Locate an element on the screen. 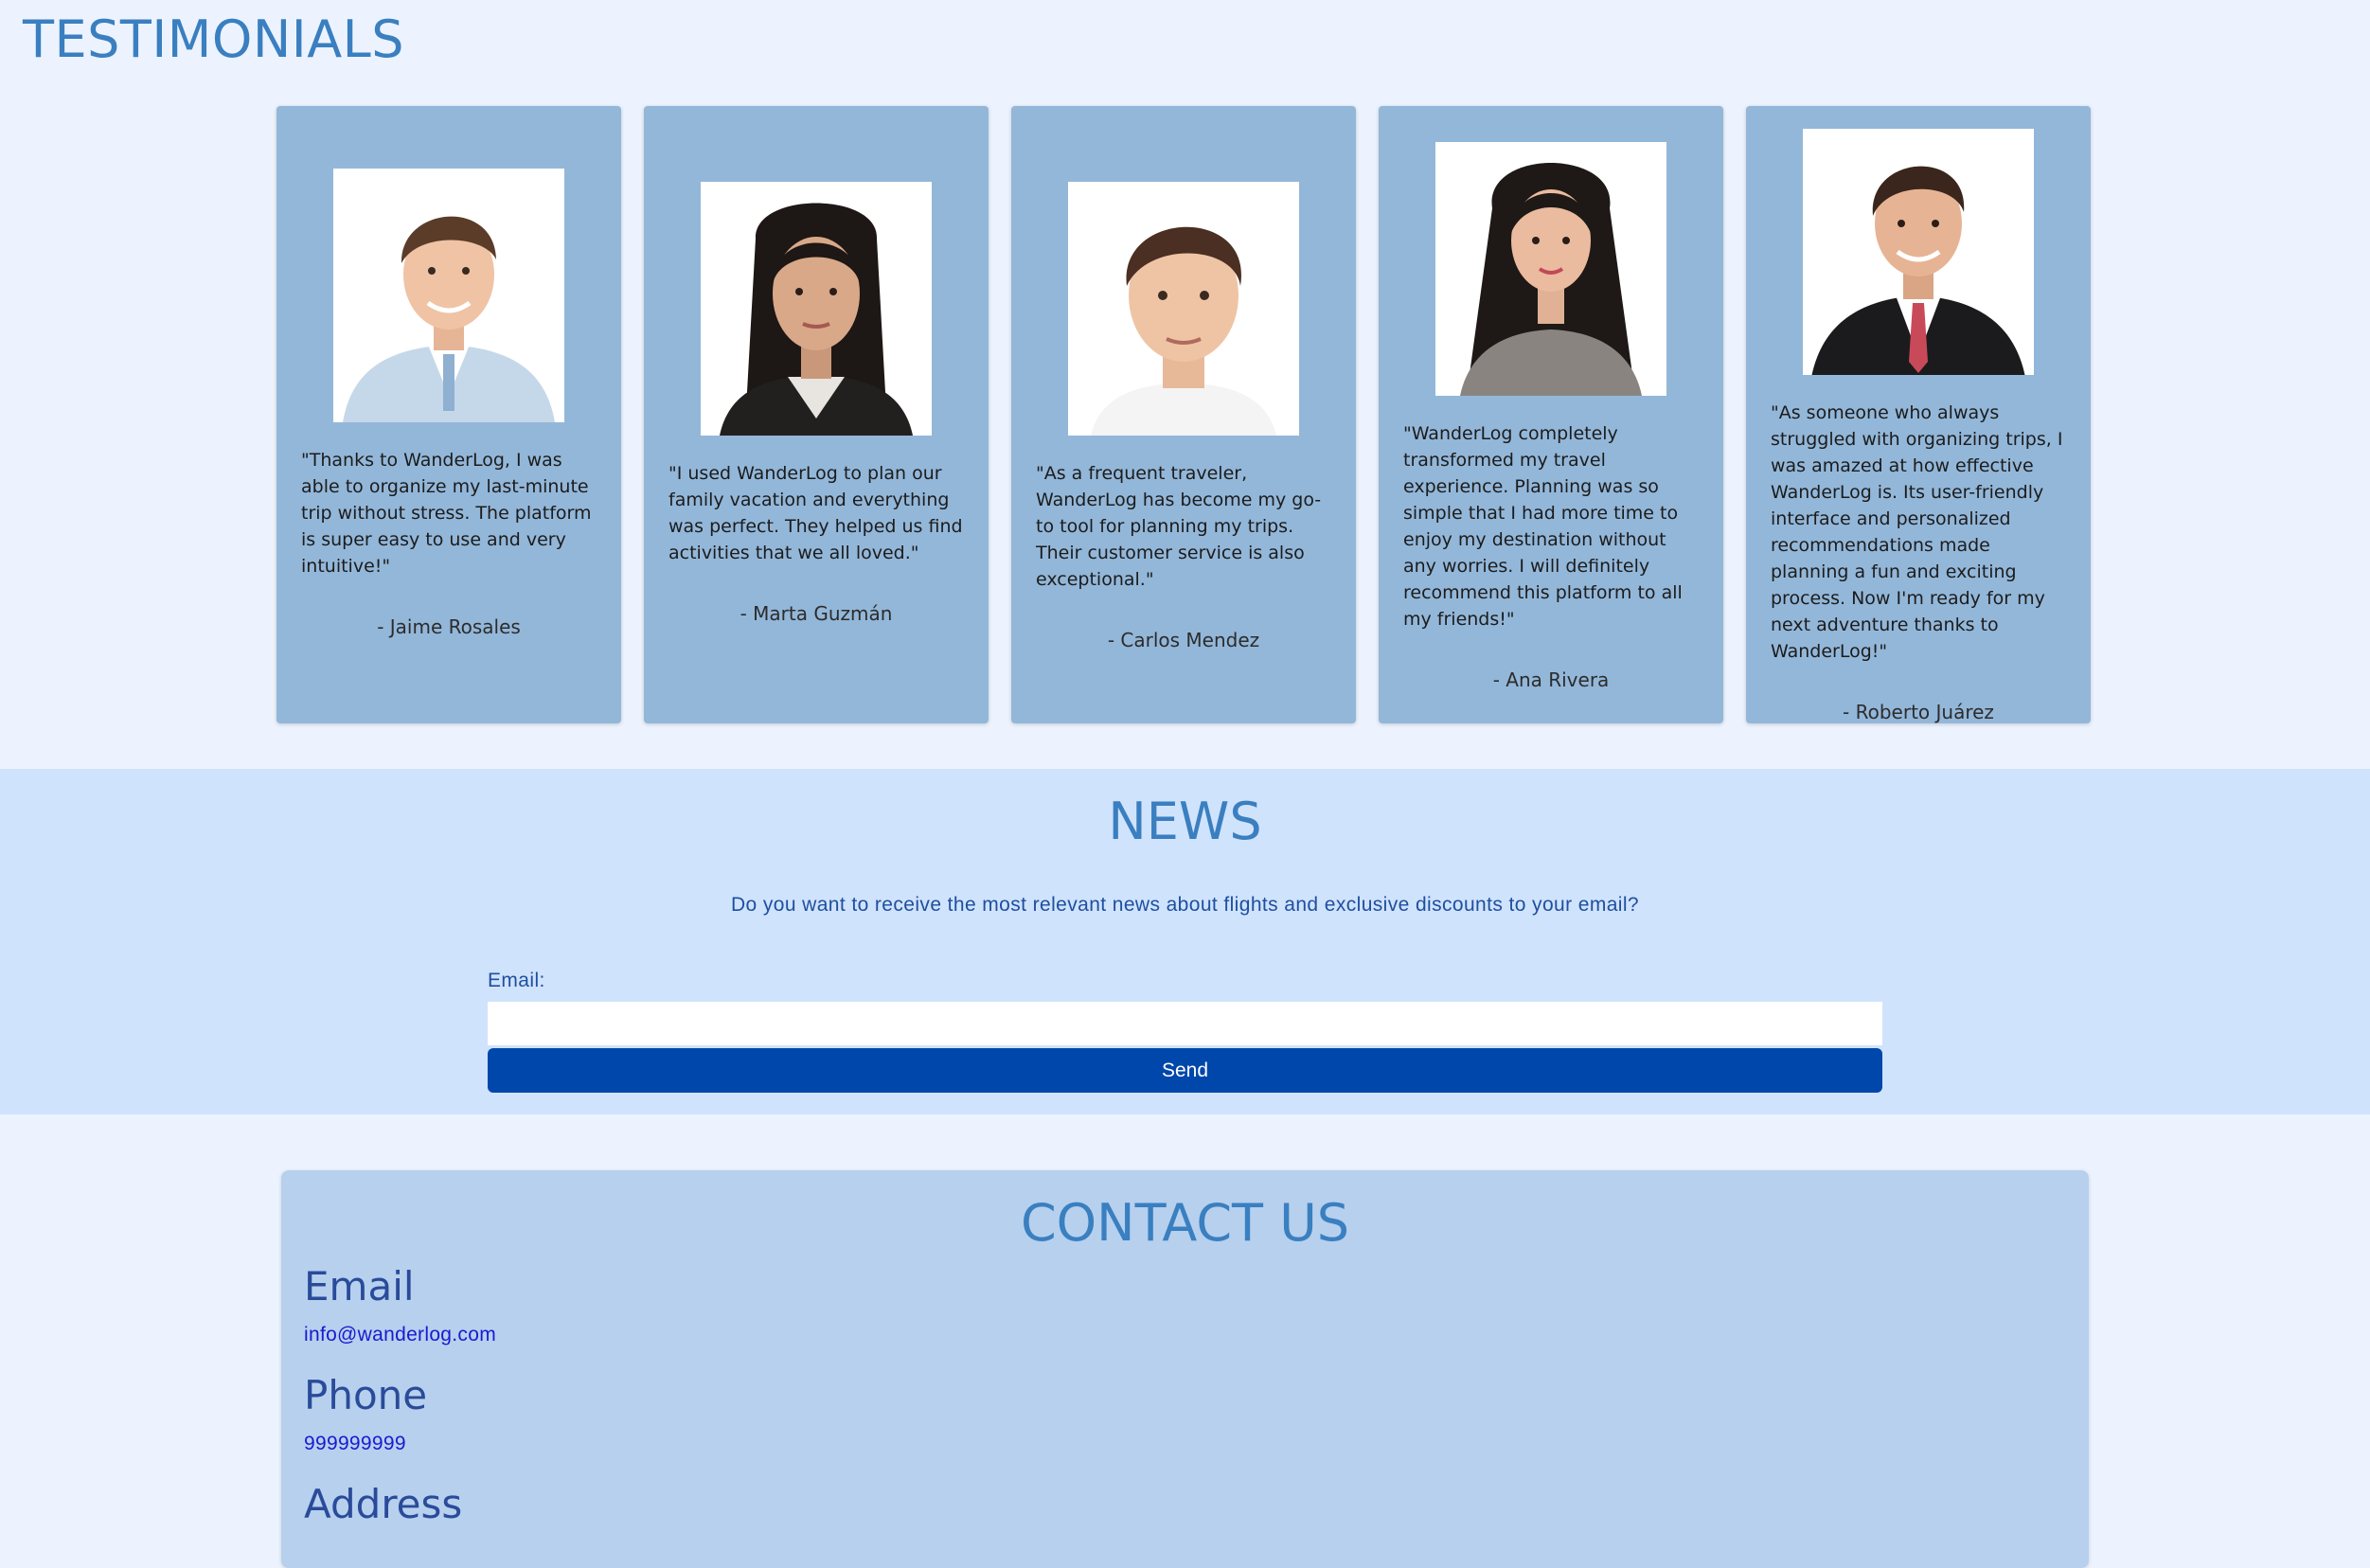 The image size is (2370, 1568). testimonial-author: - Jaime Rosales is located at coordinates (449, 626).